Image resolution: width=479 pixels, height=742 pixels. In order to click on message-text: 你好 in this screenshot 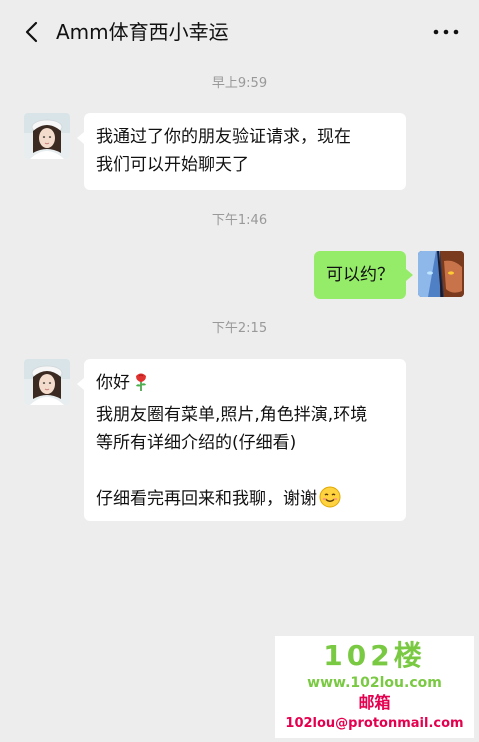, I will do `click(113, 383)`.